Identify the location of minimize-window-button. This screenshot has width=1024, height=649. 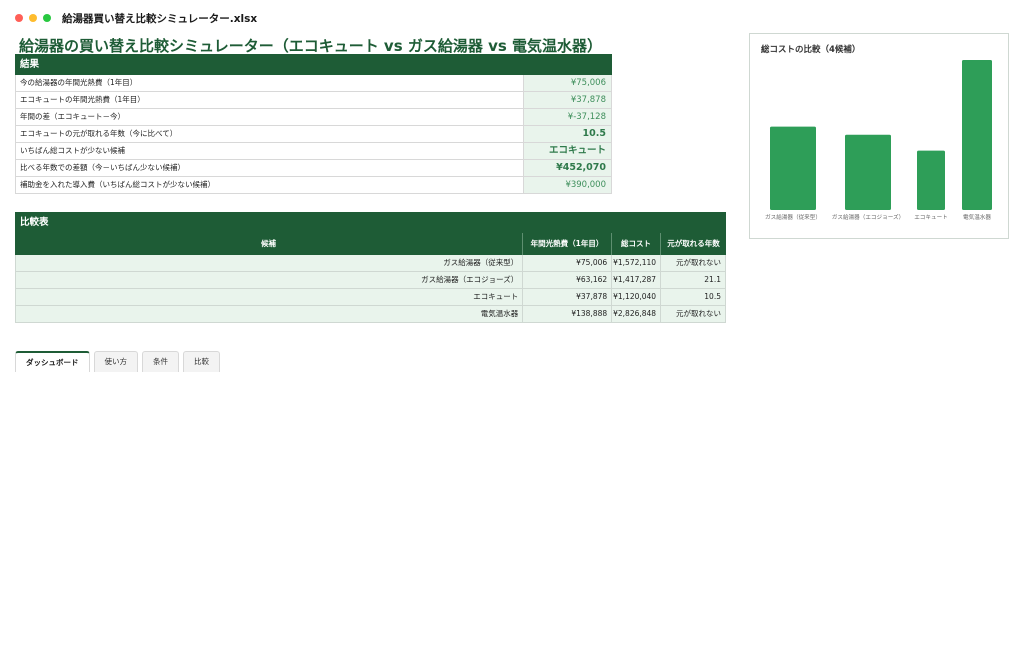
(33, 18).